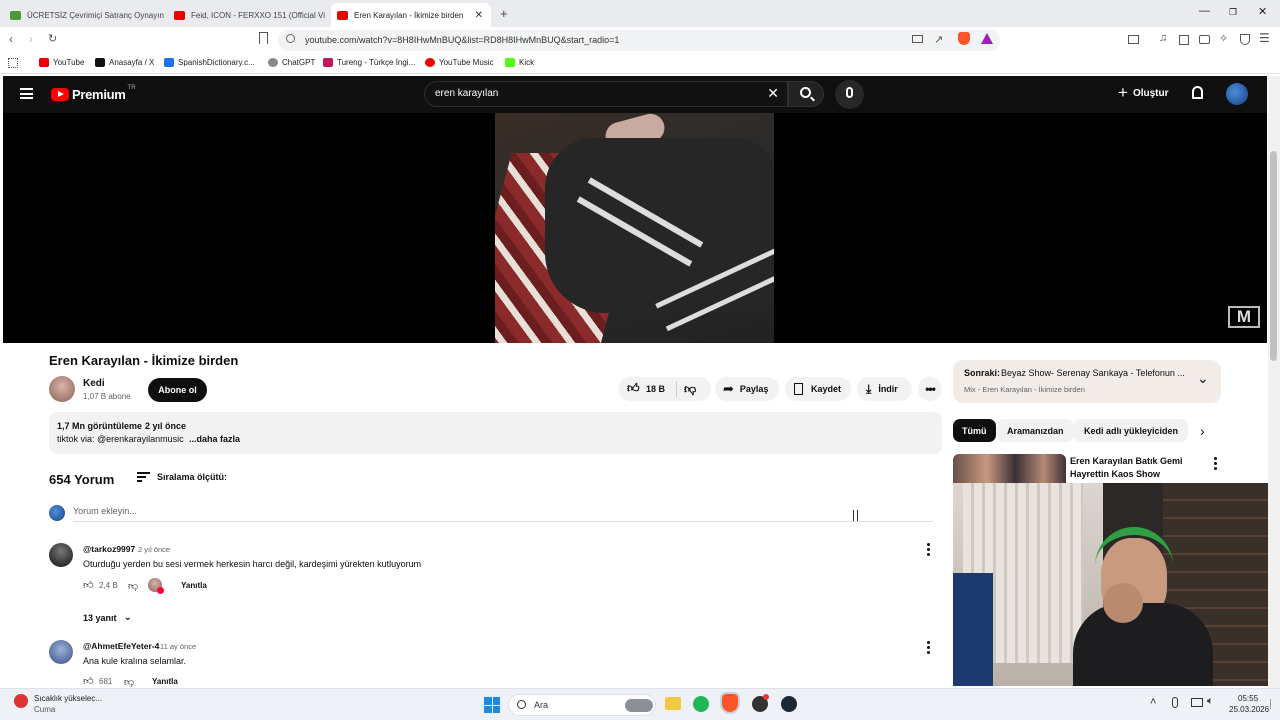 This screenshot has height=720, width=1280. What do you see at coordinates (192, 477) in the screenshot?
I see `sort-by-button: Sıralama ölçütü:` at bounding box center [192, 477].